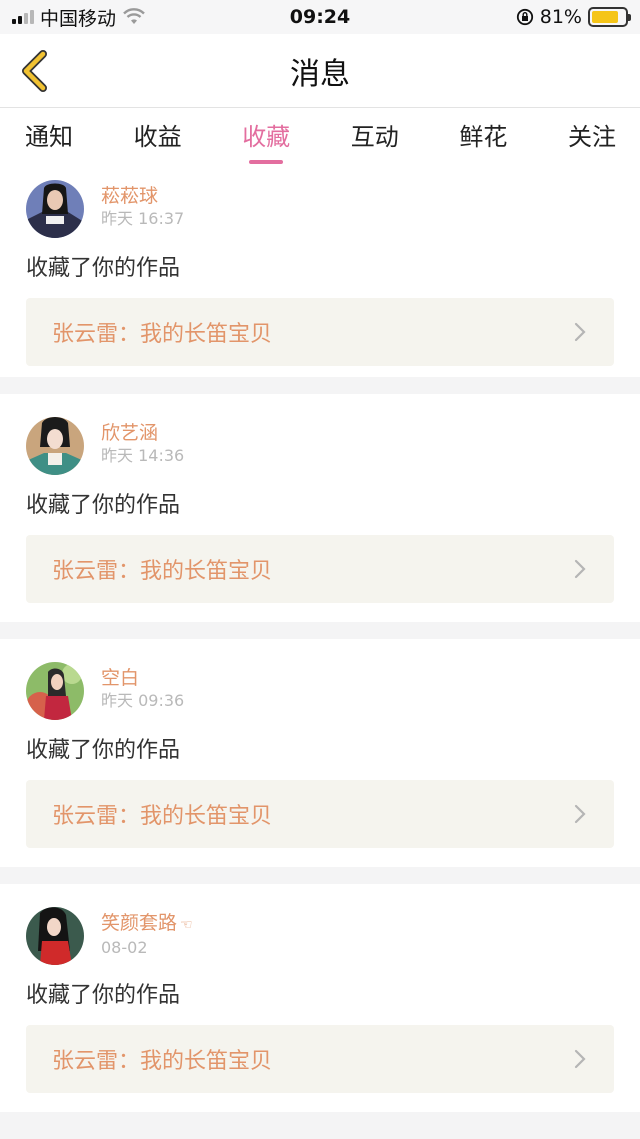 The height and width of the screenshot is (1139, 640). I want to click on username: 空白, so click(142, 678).